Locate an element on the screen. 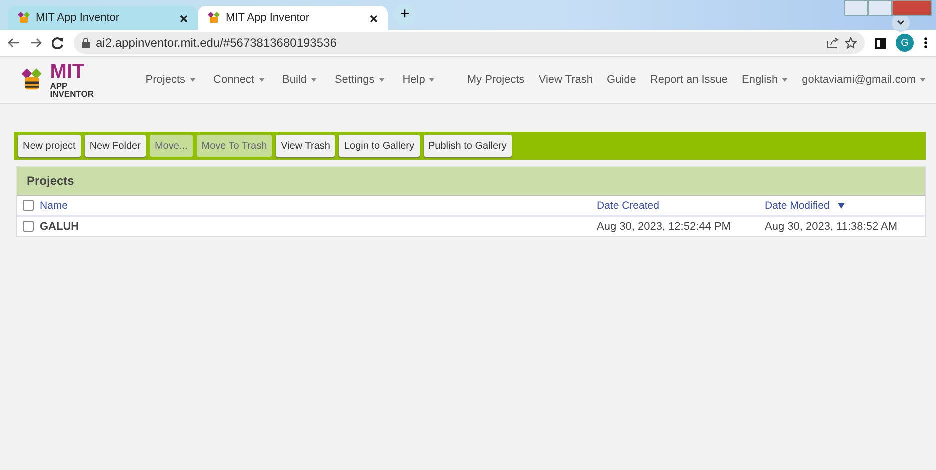 The width and height of the screenshot is (936, 470). reload-icon is located at coordinates (58, 43).